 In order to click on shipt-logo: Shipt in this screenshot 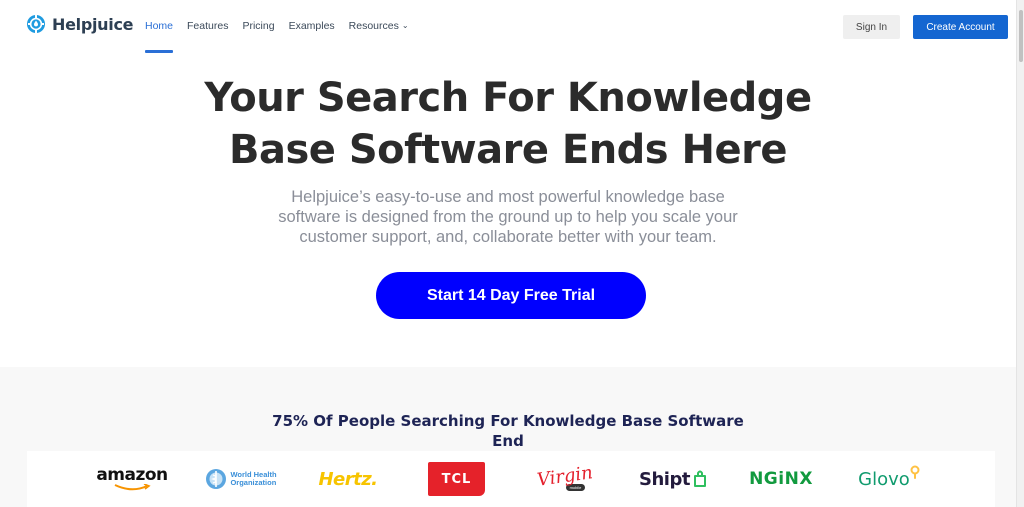, I will do `click(673, 479)`.